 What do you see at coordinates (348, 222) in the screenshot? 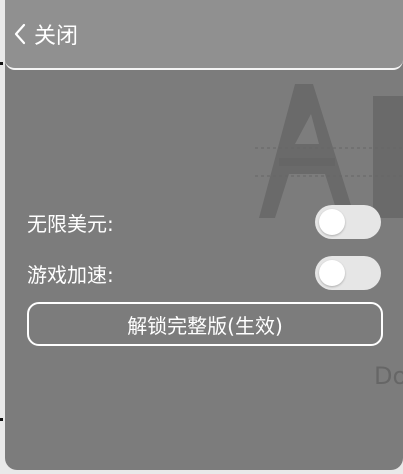
I see `infinite-money-toggle` at bounding box center [348, 222].